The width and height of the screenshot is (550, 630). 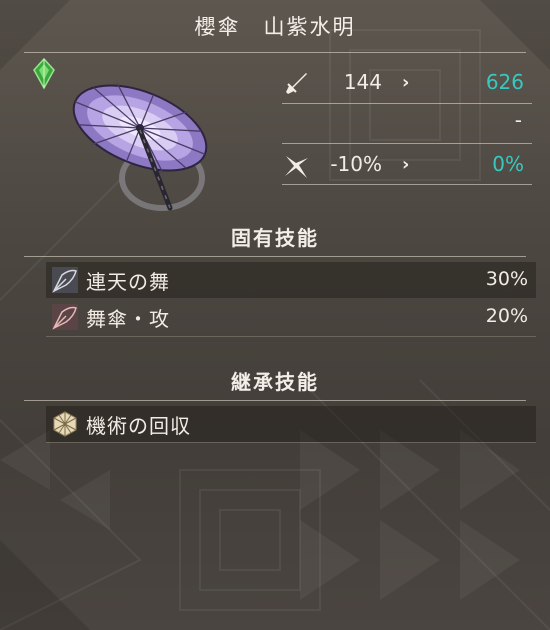 What do you see at coordinates (362, 82) in the screenshot?
I see `attack-base-value: 144` at bounding box center [362, 82].